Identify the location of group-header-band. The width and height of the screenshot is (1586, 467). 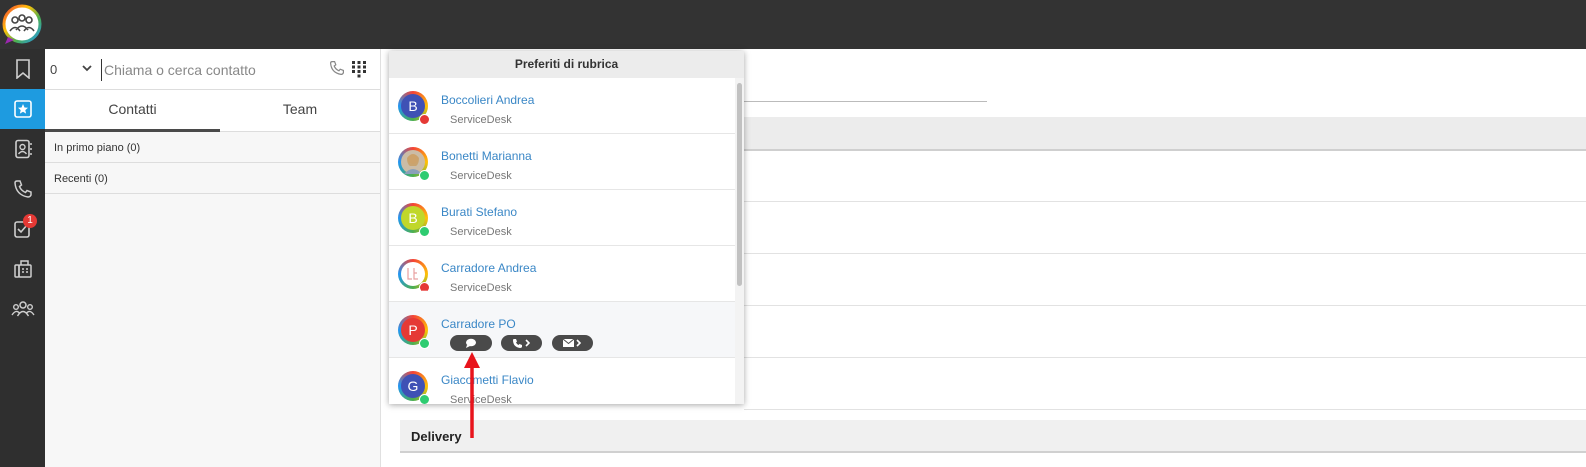
(1165, 134).